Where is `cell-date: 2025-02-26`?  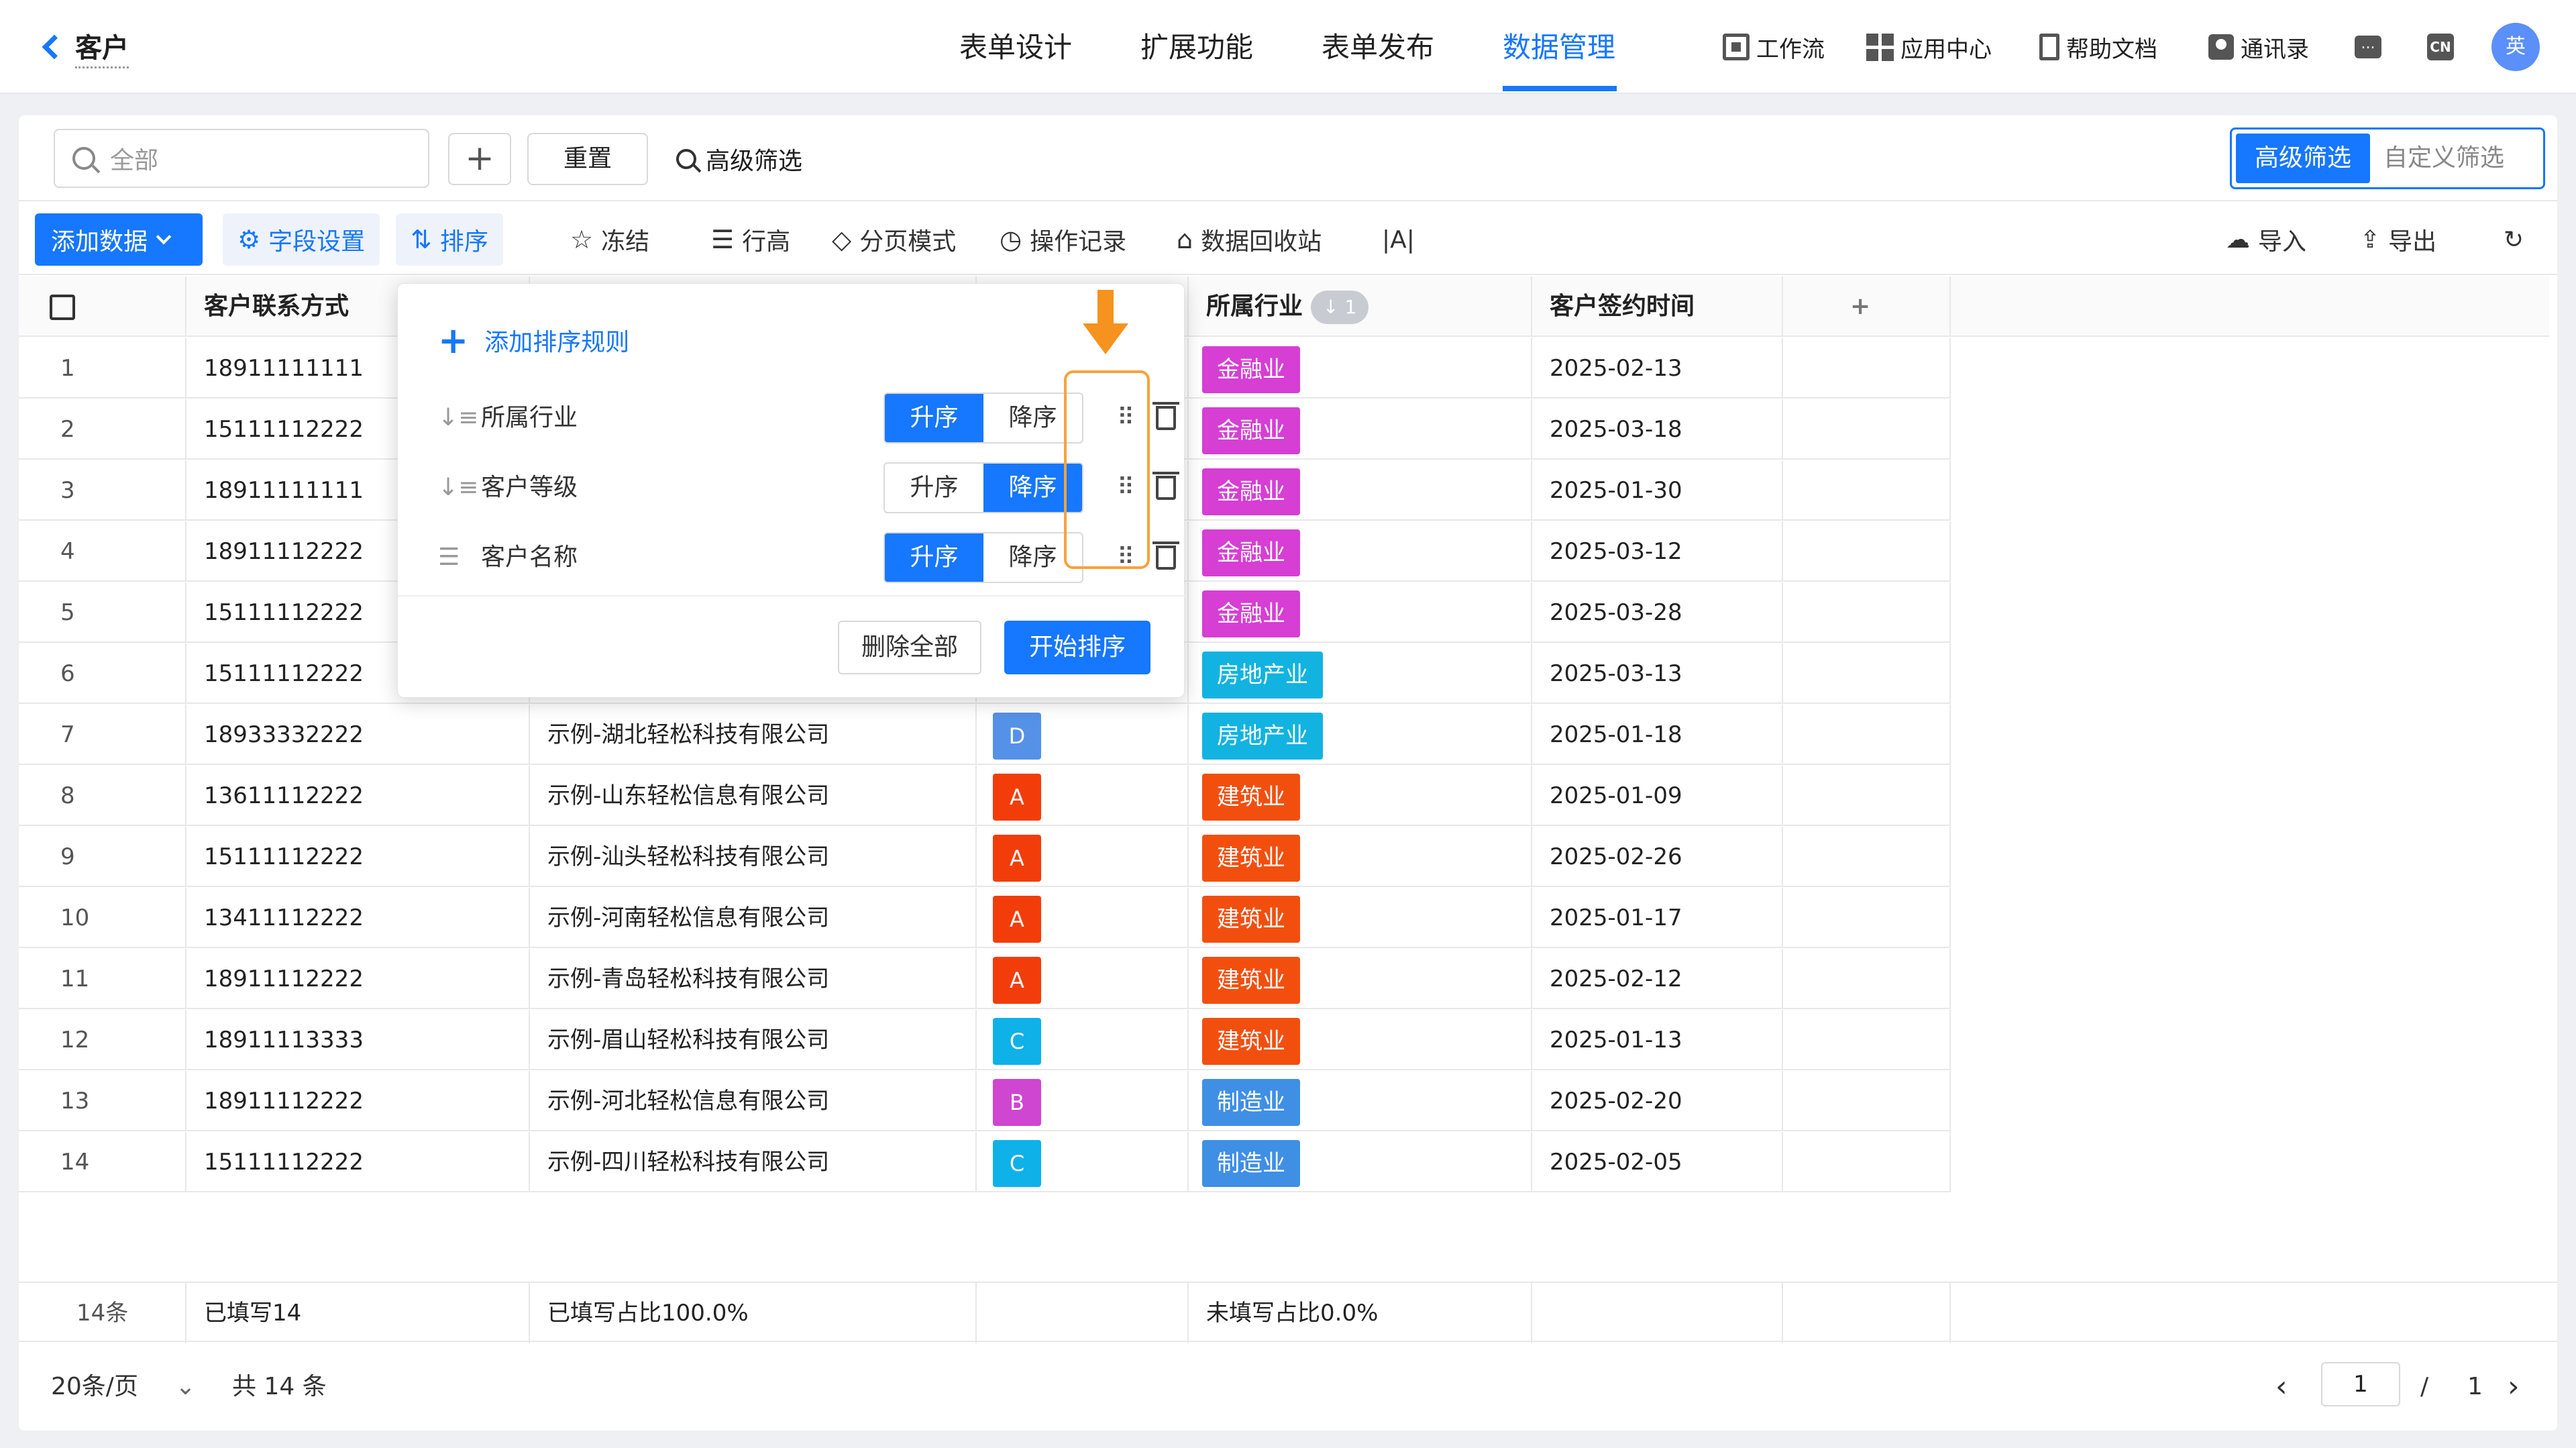
cell-date: 2025-02-26 is located at coordinates (1657, 857).